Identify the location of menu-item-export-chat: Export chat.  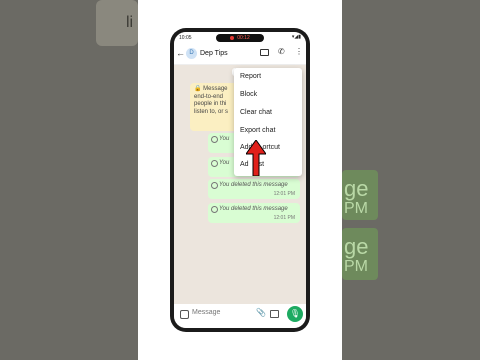
(257, 130).